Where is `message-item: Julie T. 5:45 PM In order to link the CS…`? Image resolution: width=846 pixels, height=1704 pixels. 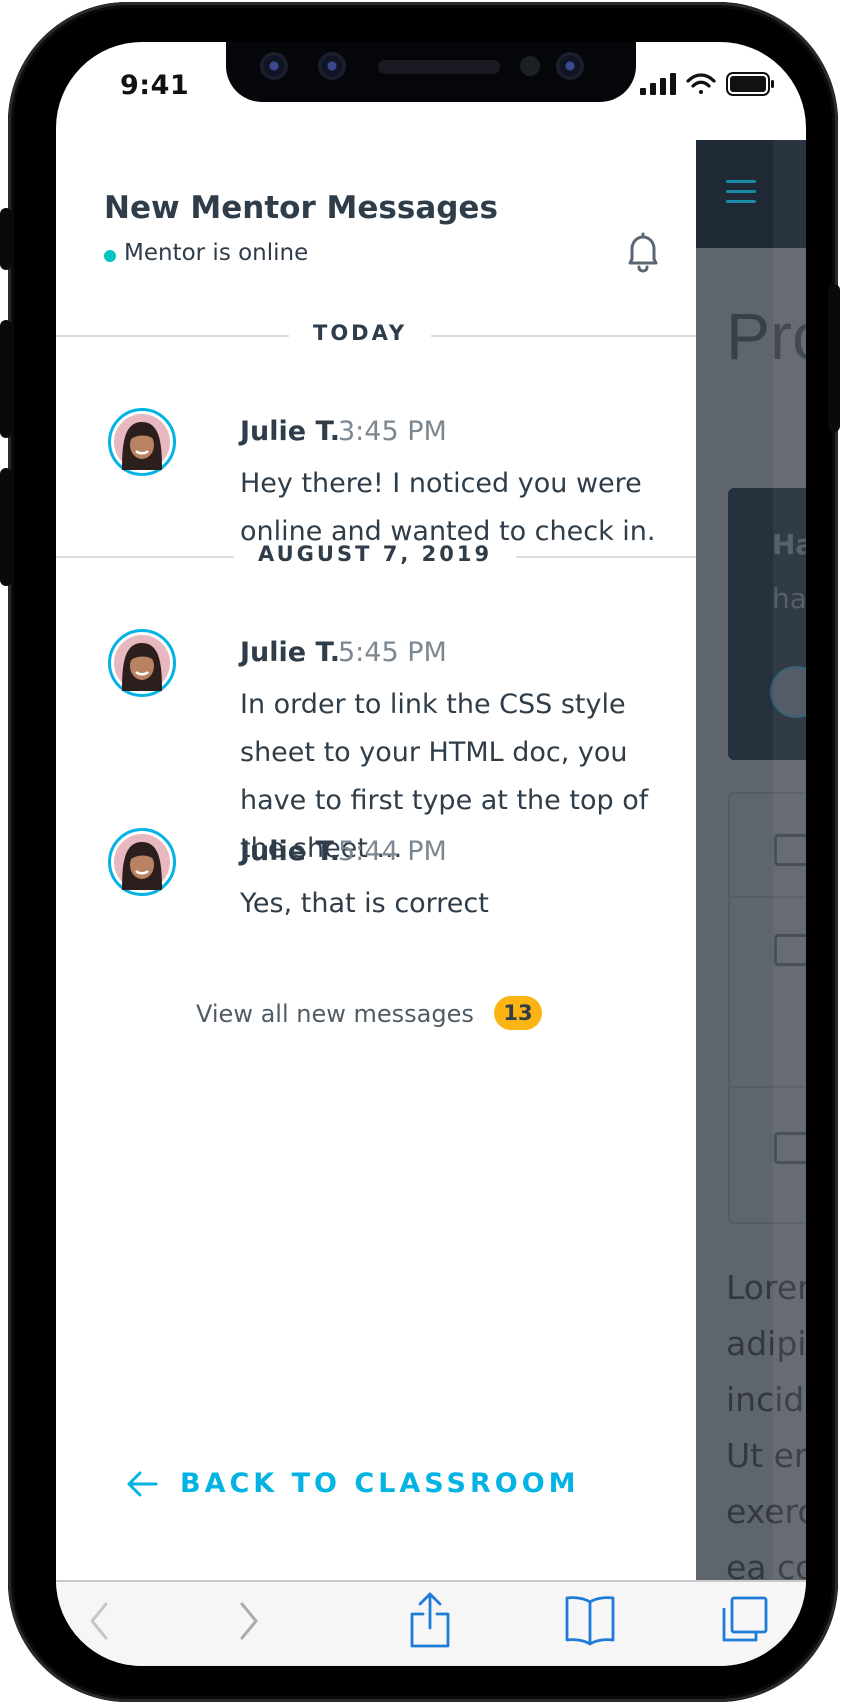
message-item: Julie T. 5:45 PM In order to link the CS… is located at coordinates (388, 746).